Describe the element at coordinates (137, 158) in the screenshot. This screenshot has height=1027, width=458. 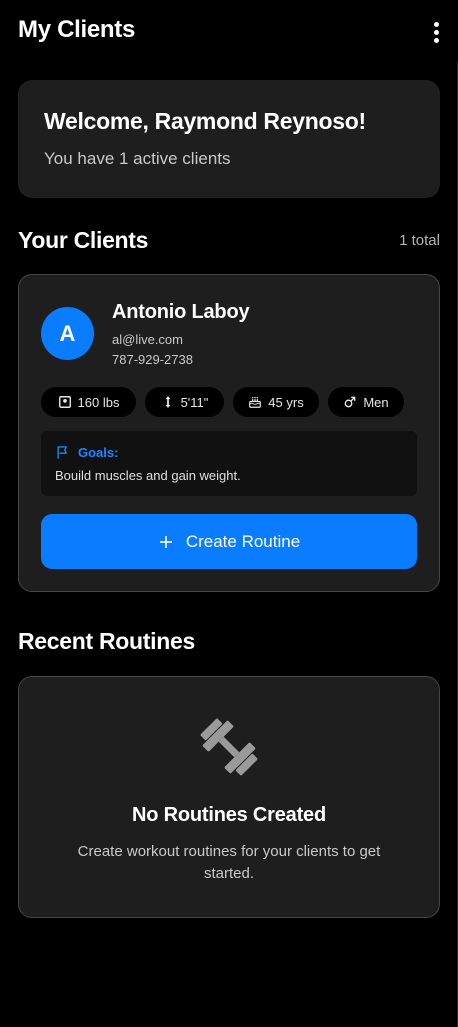
I see `welcome-subtitle: You have 1 active clients` at that location.